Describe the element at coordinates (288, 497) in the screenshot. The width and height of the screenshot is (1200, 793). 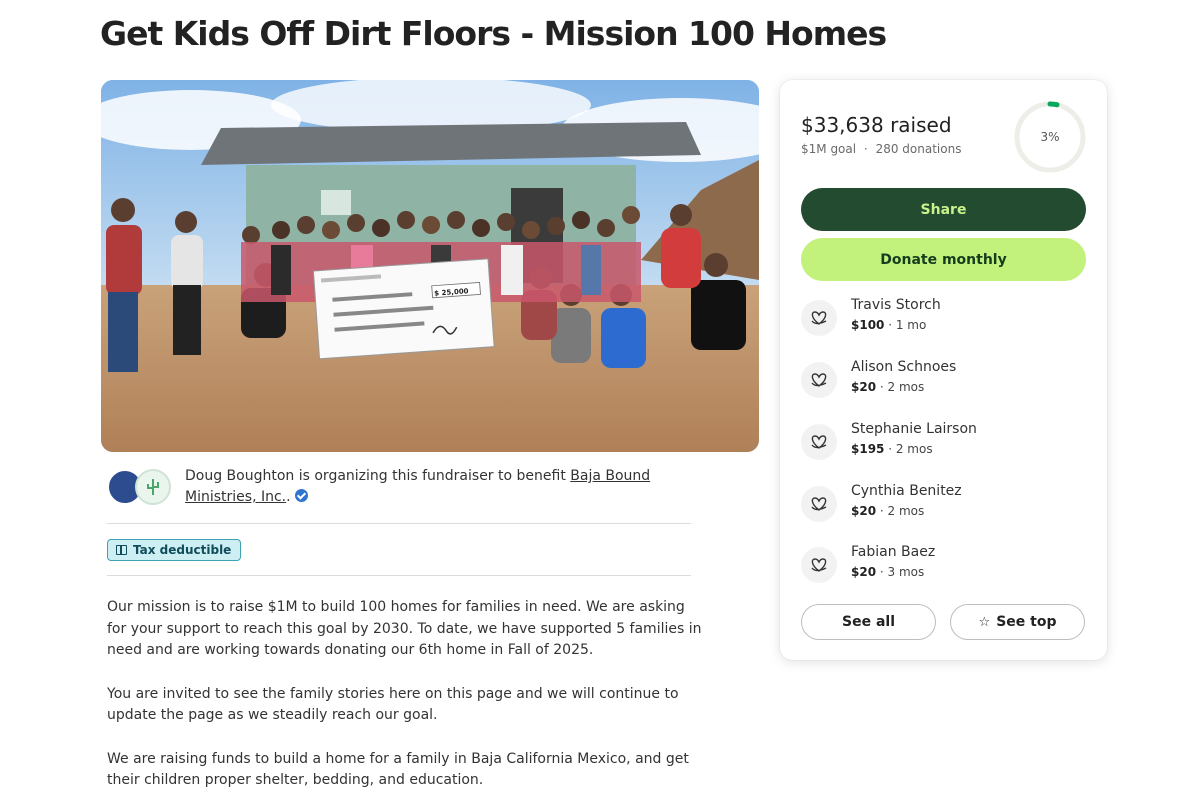
I see `organizer-suffix: .` at that location.